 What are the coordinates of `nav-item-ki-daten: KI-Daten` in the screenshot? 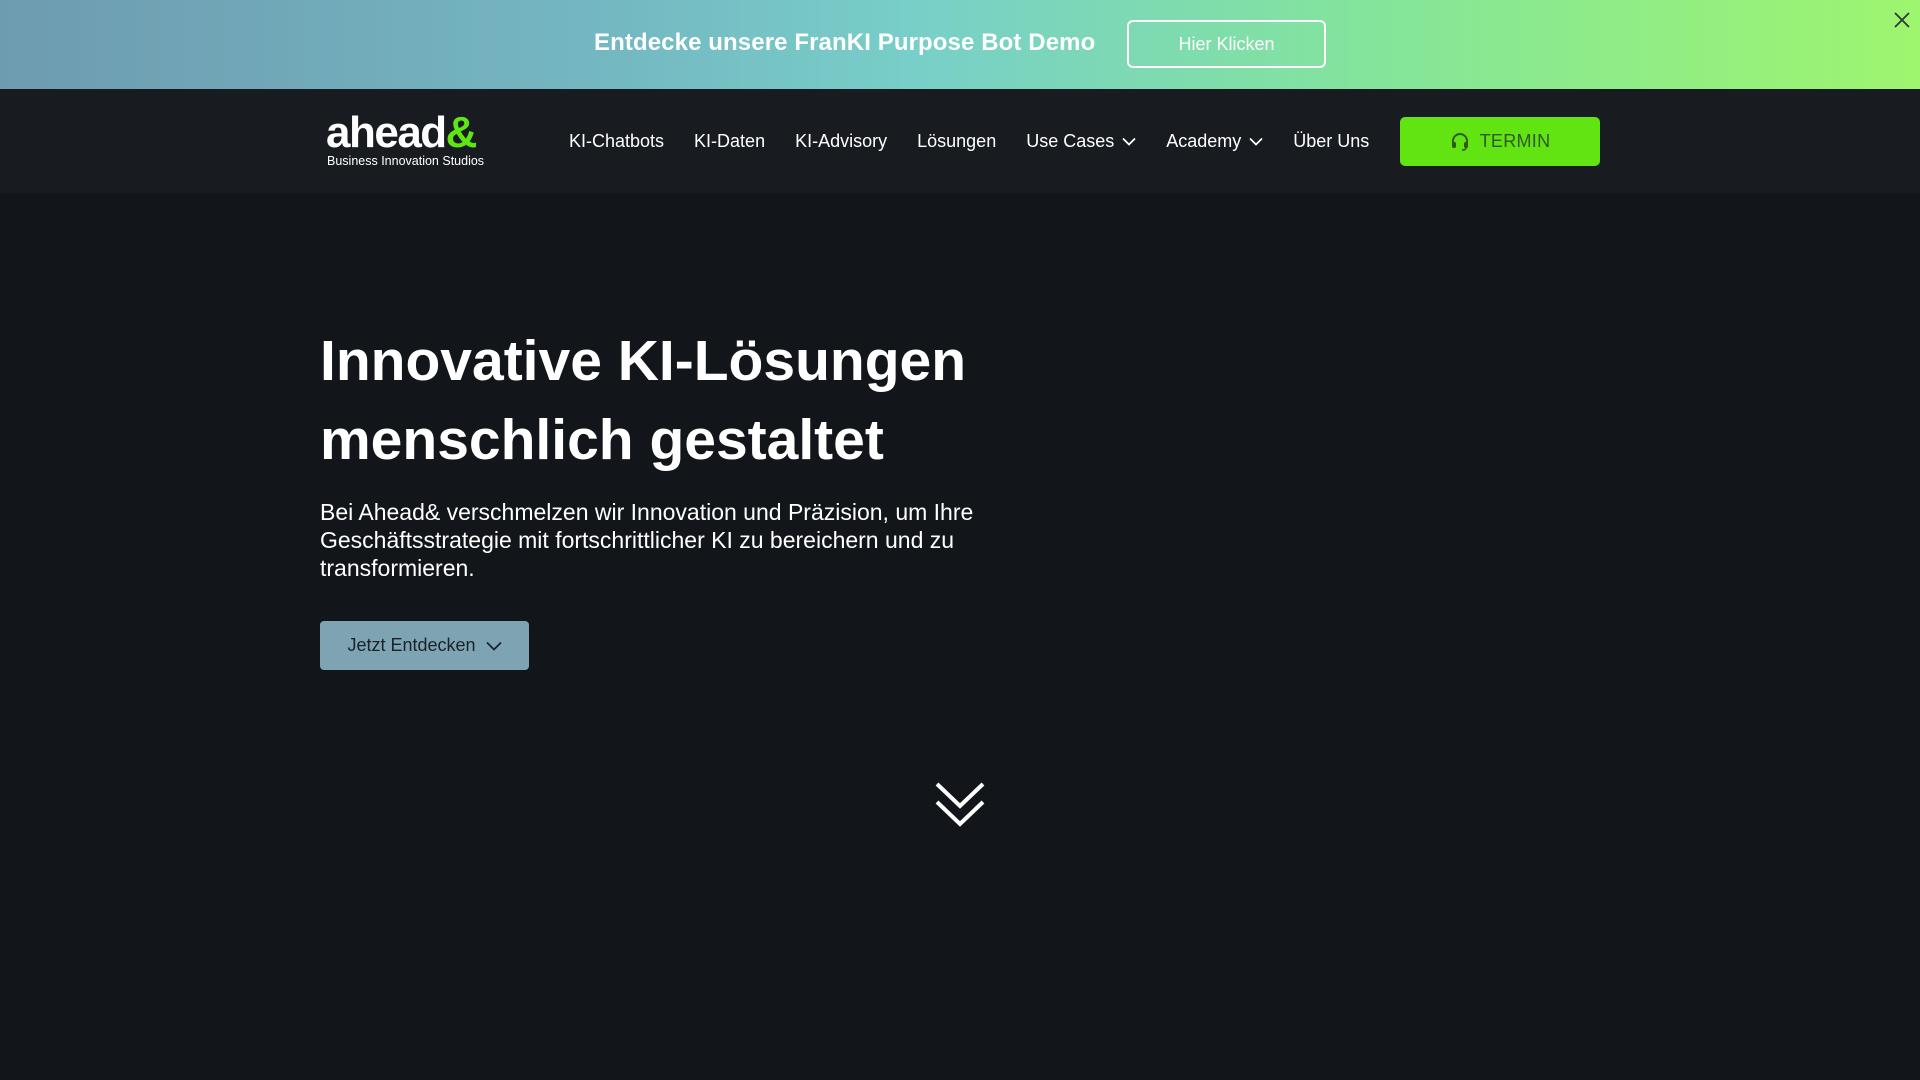 It's located at (729, 141).